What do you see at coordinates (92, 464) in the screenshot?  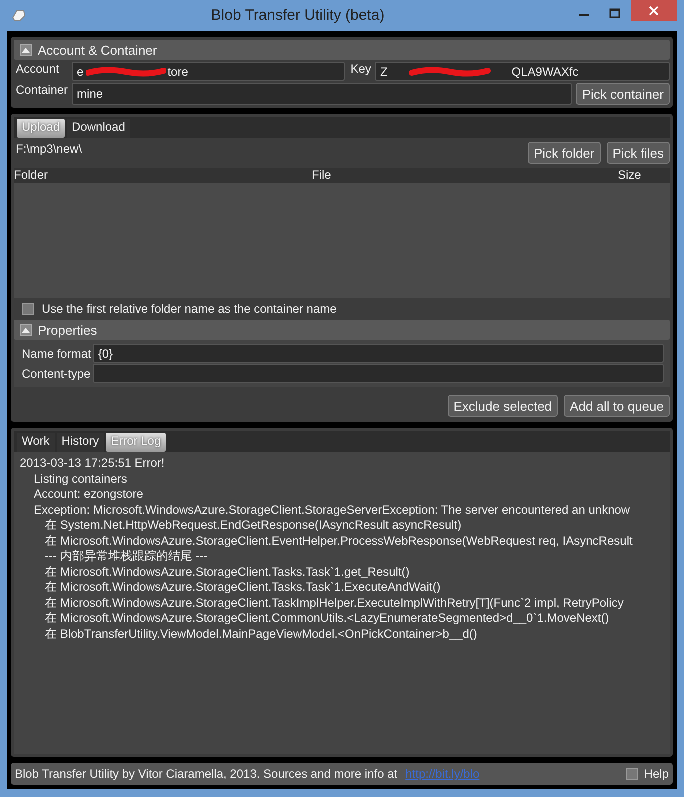 I see `log-line: 2013-03-13 17:25:51 Error!` at bounding box center [92, 464].